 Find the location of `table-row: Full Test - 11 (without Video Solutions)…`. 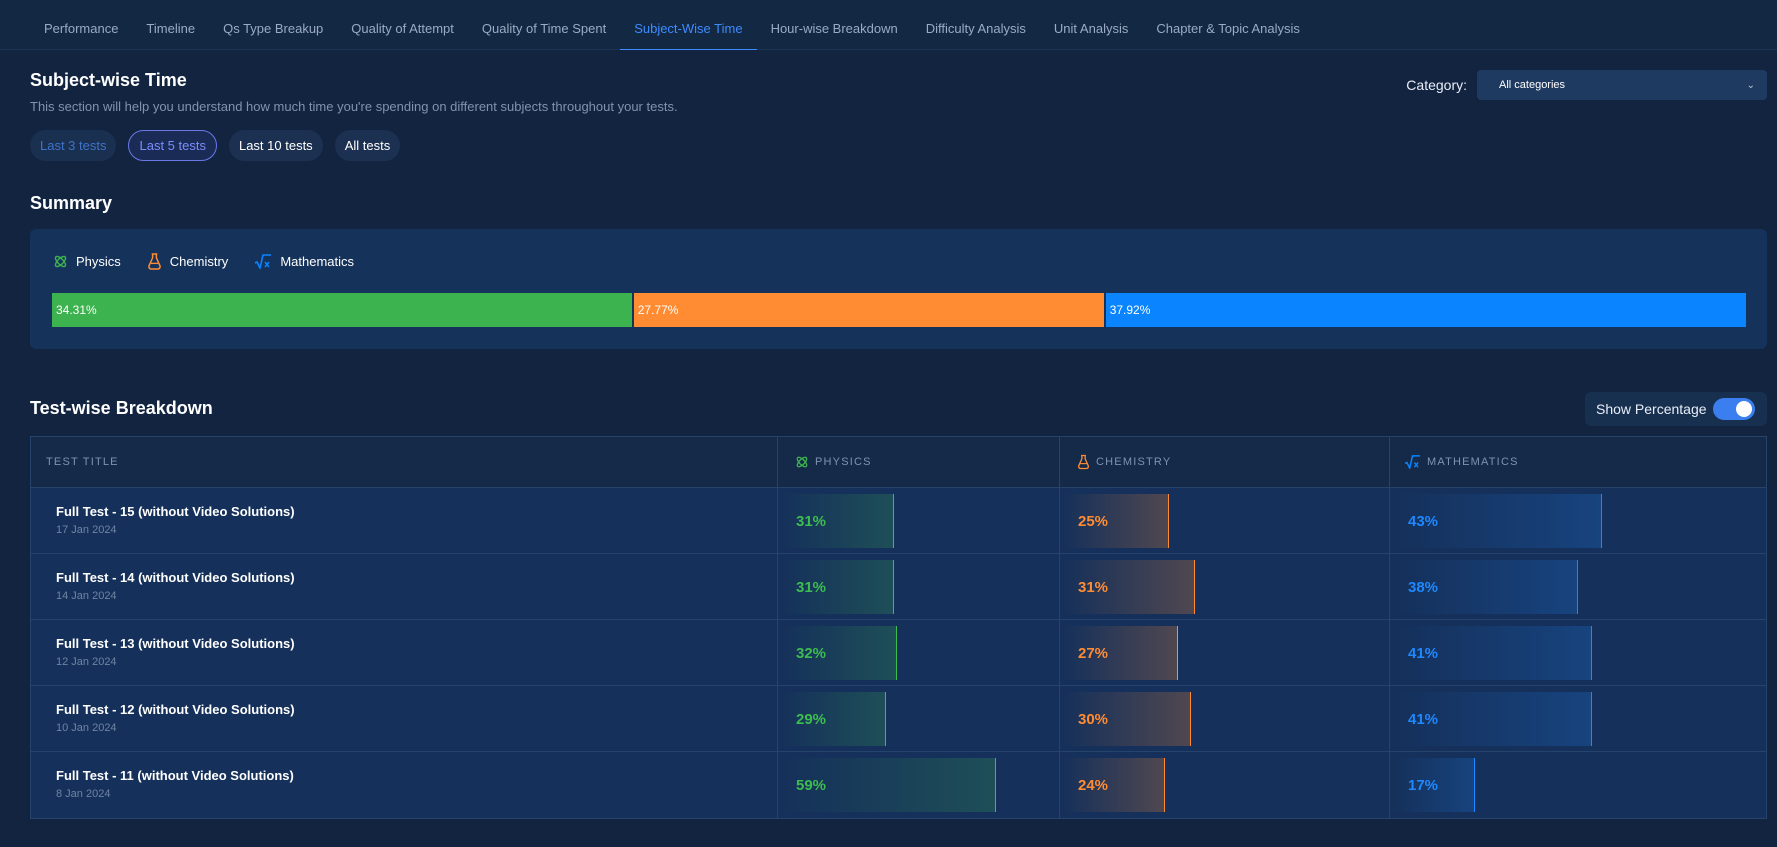

table-row: Full Test - 11 (without Video Solutions)… is located at coordinates (898, 785).